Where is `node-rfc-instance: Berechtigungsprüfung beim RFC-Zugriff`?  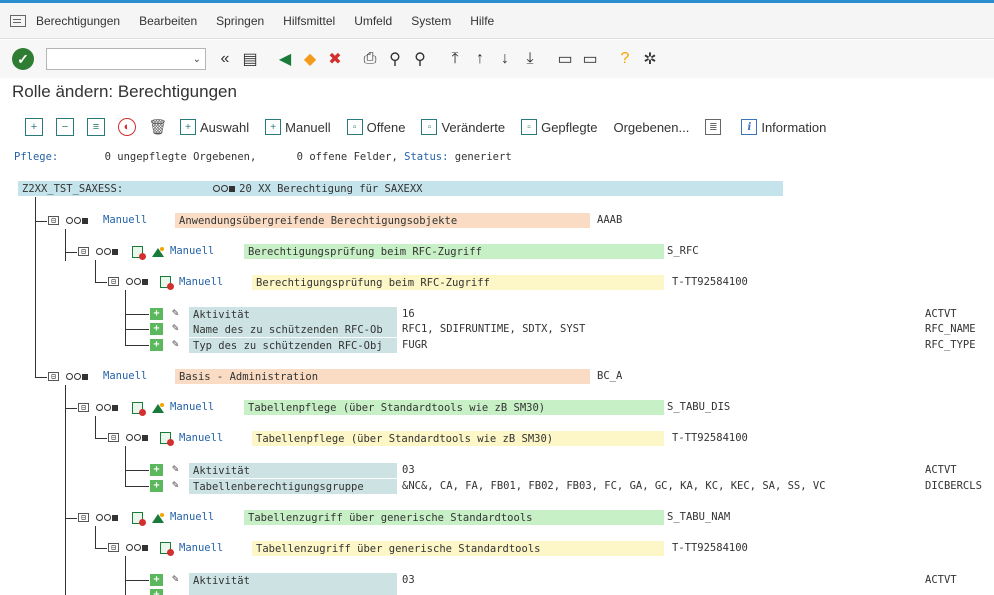 node-rfc-instance: Berechtigungsprüfung beim RFC-Zugriff is located at coordinates (458, 282).